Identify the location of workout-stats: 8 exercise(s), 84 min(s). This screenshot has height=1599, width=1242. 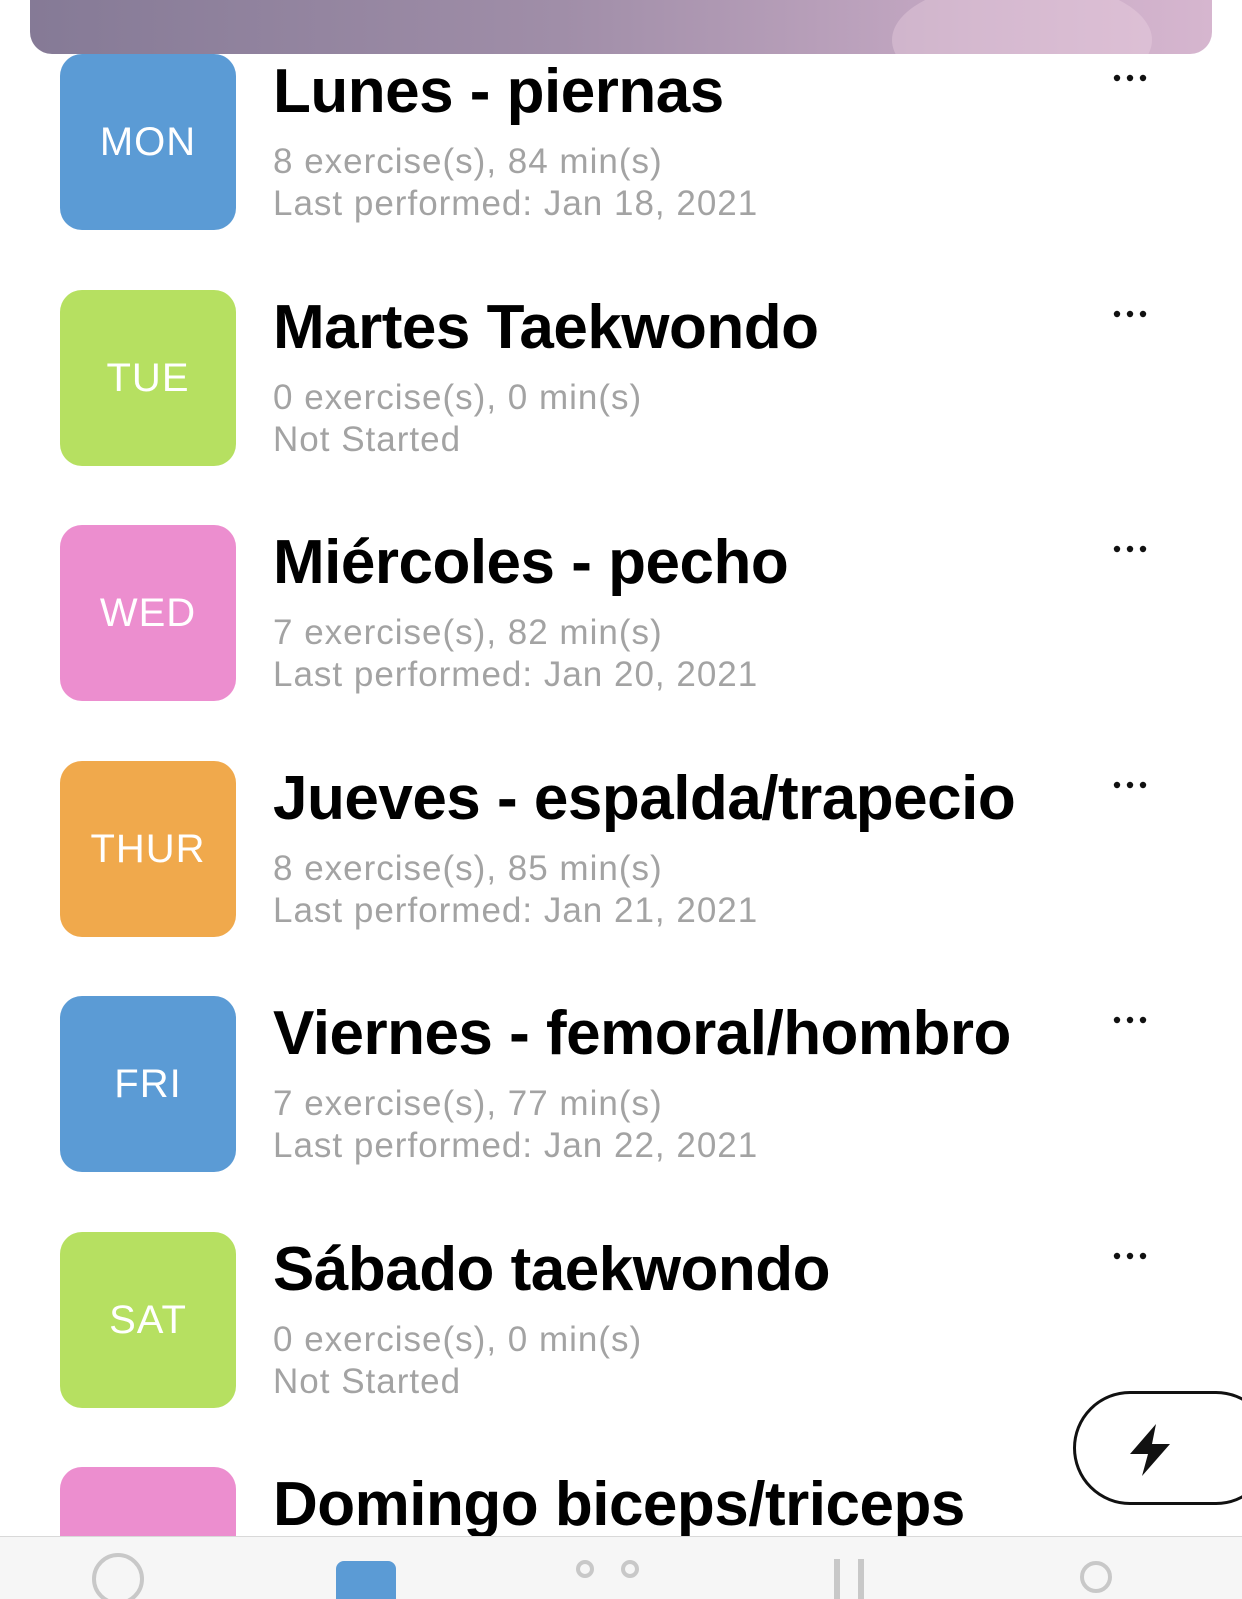
(468, 161).